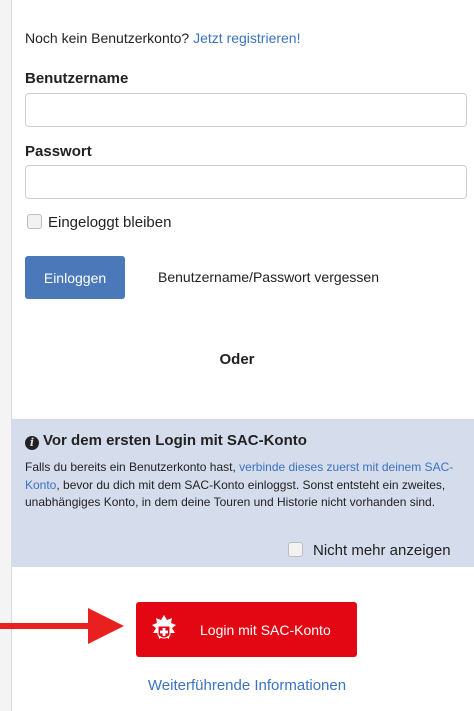 The height and width of the screenshot is (711, 474). Describe the element at coordinates (62, 626) in the screenshot. I see `red-arrow-icon` at that location.